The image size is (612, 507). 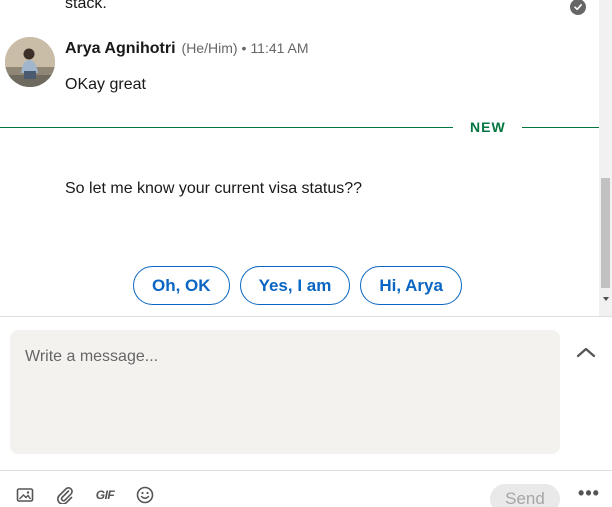 What do you see at coordinates (25, 495) in the screenshot?
I see `image-icon` at bounding box center [25, 495].